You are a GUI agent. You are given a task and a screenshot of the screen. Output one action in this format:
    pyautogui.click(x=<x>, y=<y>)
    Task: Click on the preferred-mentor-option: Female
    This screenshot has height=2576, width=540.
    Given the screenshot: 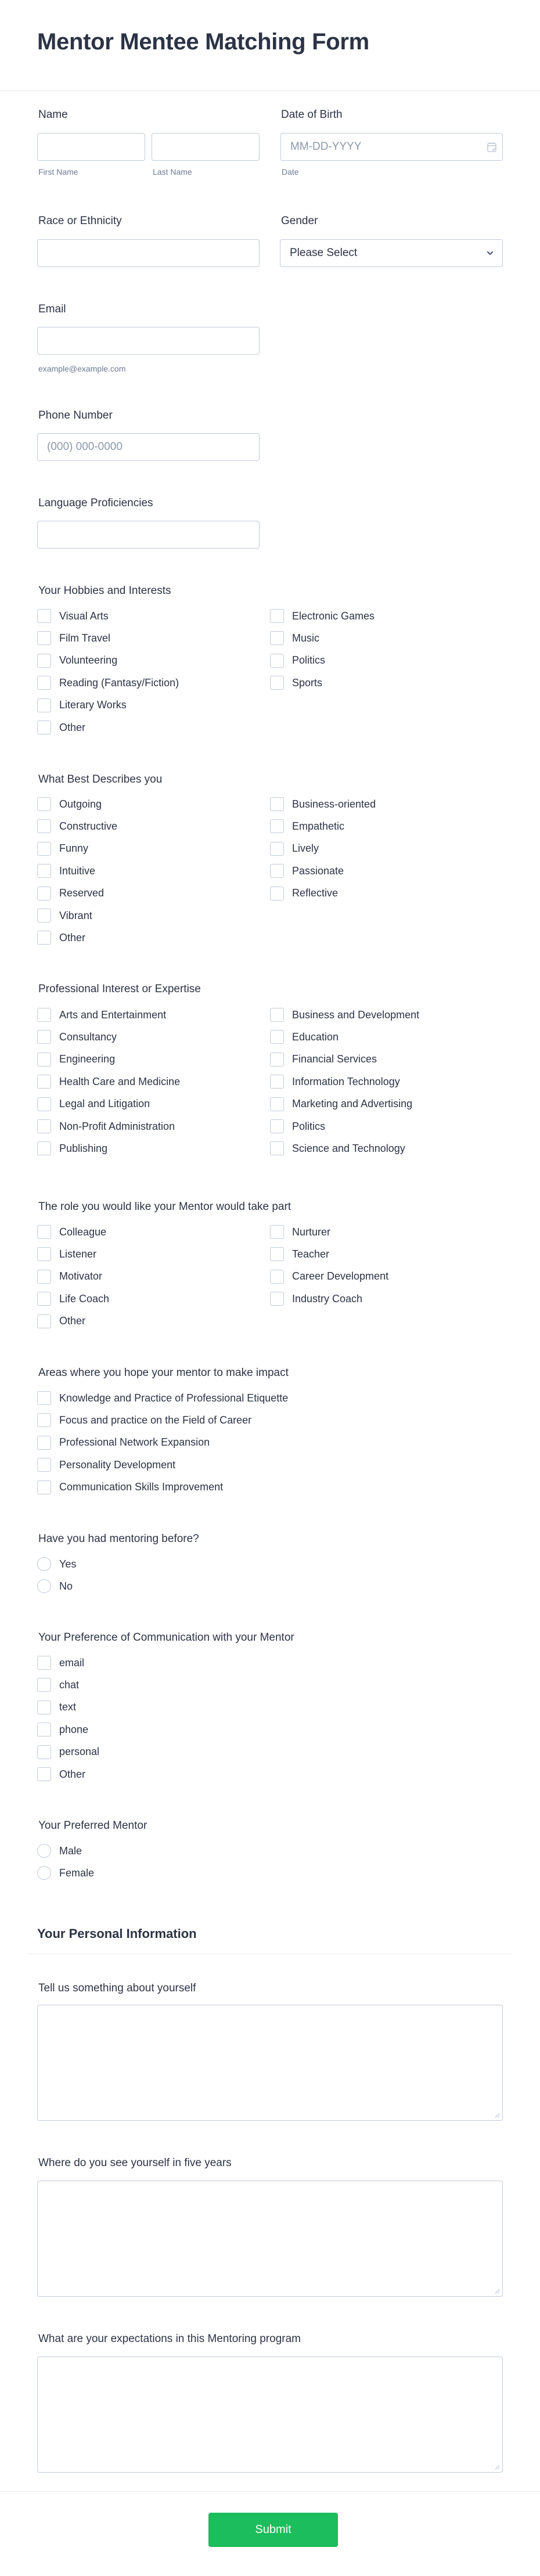 What is the action you would take?
    pyautogui.click(x=65, y=1873)
    